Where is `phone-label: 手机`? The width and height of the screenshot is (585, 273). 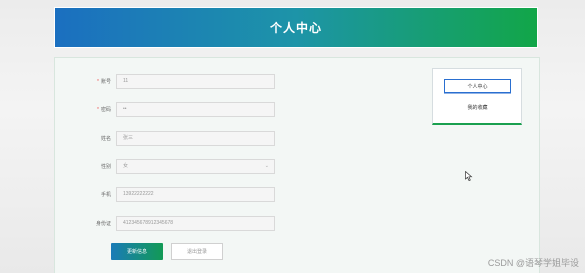 phone-label: 手机 is located at coordinates (105, 195).